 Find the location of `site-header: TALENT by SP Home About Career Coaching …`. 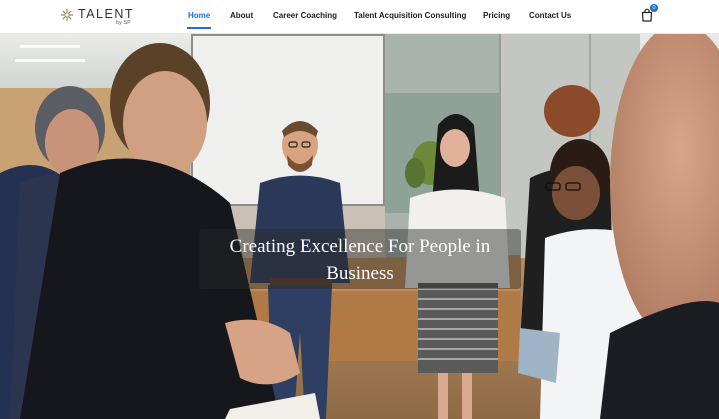

site-header: TALENT by SP Home About Career Coaching … is located at coordinates (359, 17).